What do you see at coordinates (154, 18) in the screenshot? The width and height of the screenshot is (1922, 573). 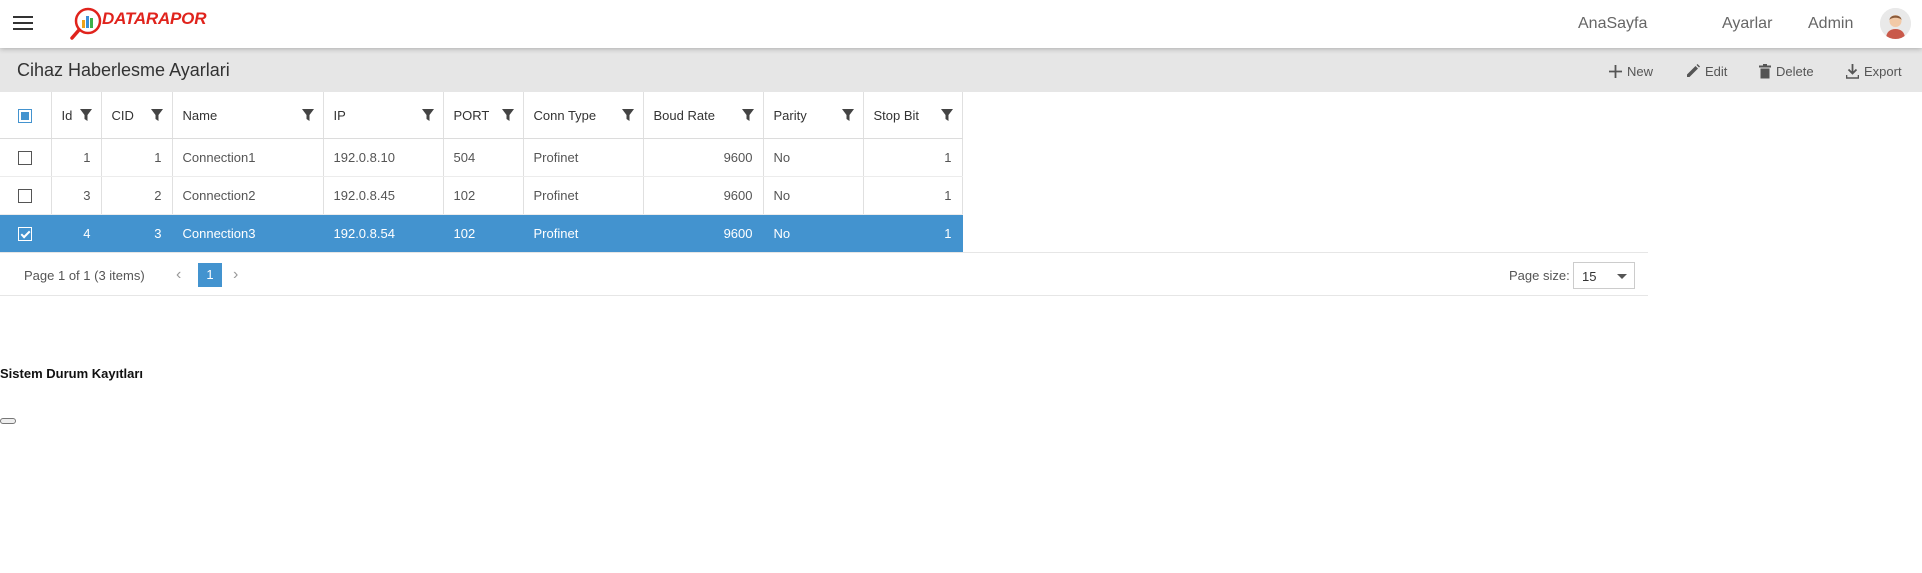 I see `logo-text: DATARAPOR` at bounding box center [154, 18].